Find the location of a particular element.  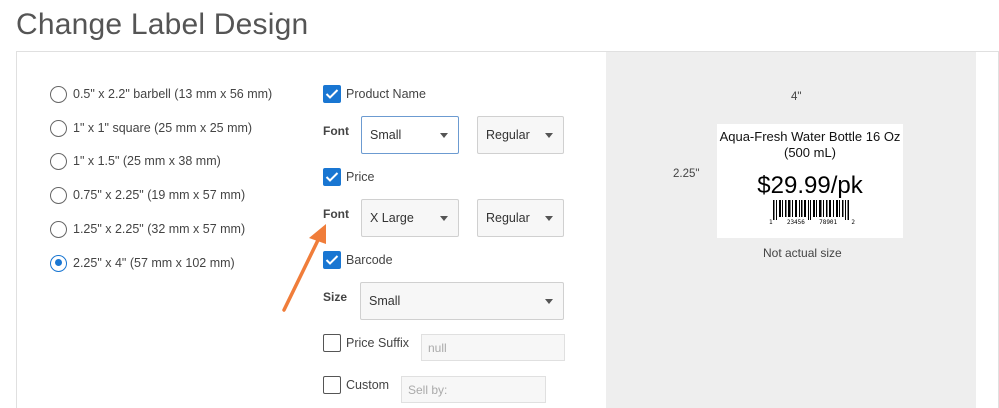

product-name-font-weight-select: Regular is located at coordinates (520, 135).